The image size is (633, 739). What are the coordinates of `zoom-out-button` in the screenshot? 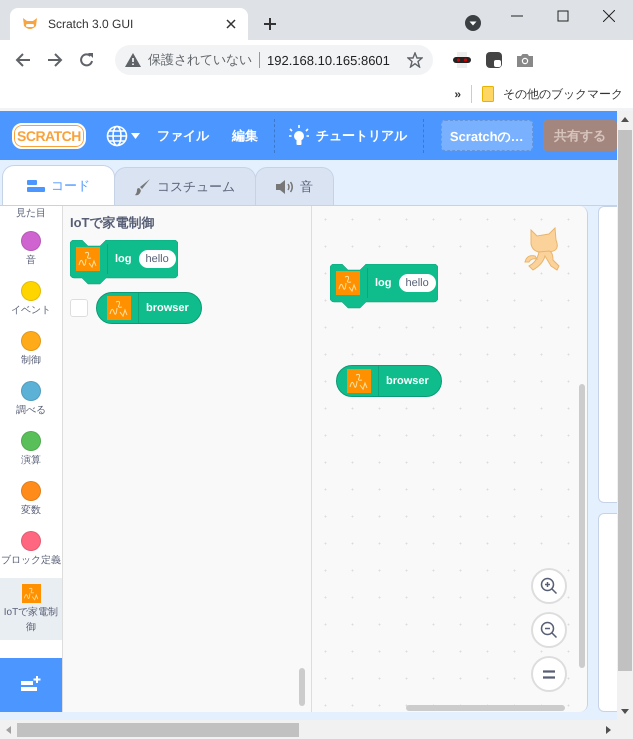 It's located at (549, 630).